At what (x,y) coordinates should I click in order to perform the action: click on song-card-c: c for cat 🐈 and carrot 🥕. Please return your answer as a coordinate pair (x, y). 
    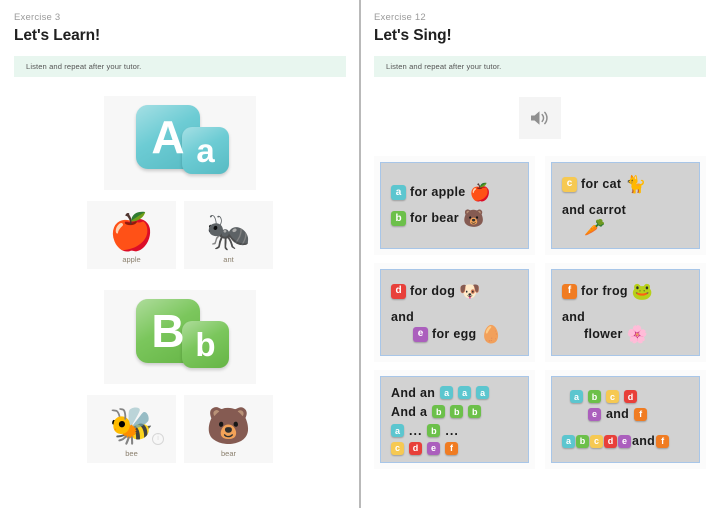
    Looking at the image, I should click on (625, 205).